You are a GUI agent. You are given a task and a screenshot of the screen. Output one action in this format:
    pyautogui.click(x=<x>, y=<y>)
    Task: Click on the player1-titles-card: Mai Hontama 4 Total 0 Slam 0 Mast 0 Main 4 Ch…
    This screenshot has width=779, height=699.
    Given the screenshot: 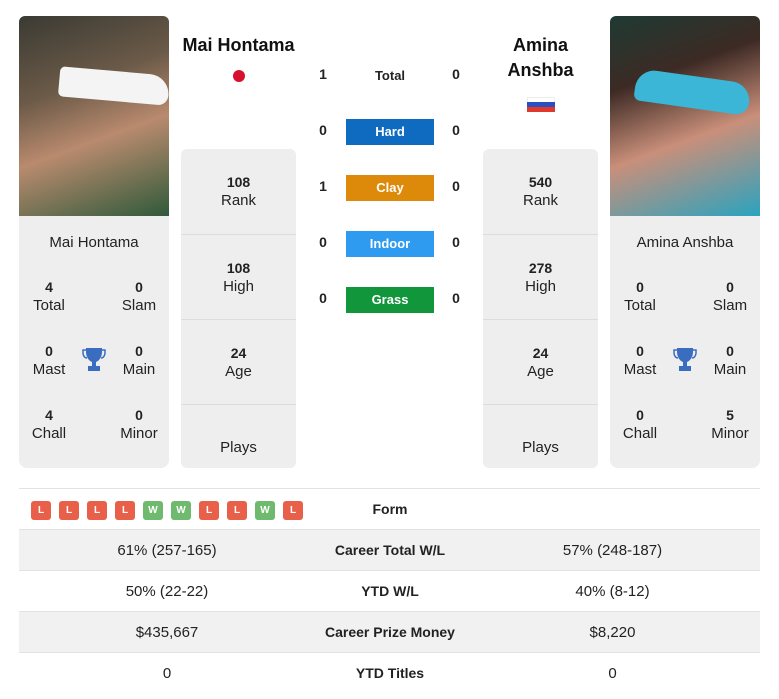 What is the action you would take?
    pyautogui.click(x=94, y=342)
    